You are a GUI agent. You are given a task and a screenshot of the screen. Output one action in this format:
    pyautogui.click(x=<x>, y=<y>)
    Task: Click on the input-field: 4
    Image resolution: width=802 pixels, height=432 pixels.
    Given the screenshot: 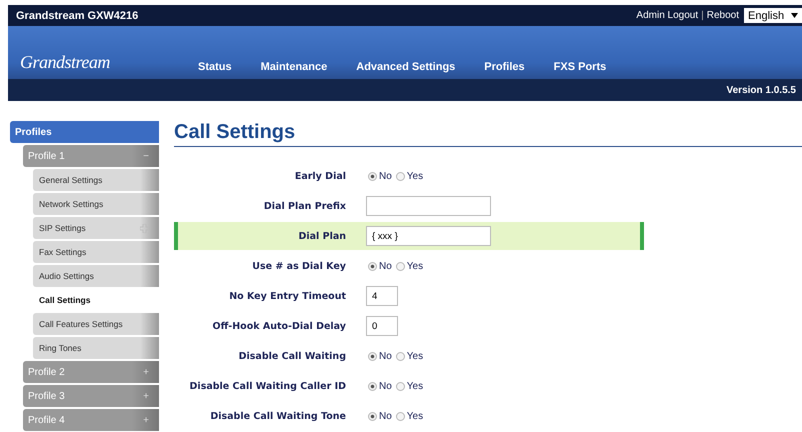 What is the action you would take?
    pyautogui.click(x=382, y=296)
    